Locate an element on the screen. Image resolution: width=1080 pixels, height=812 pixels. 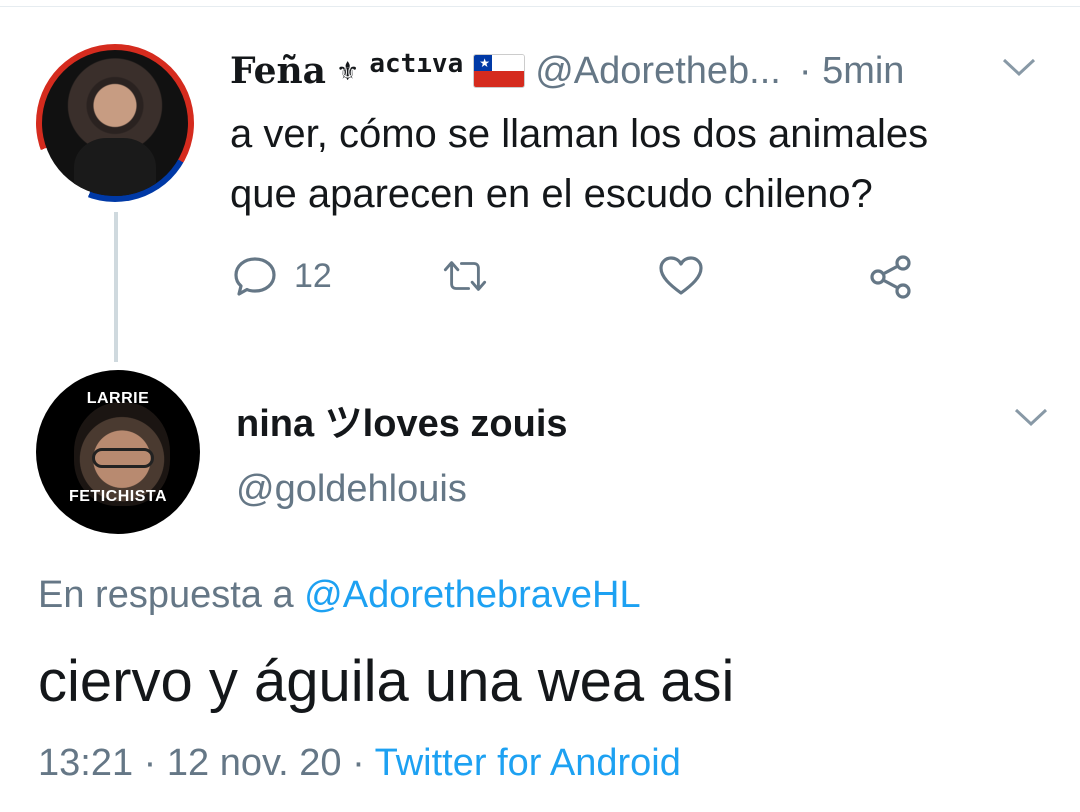
retweet-button is located at coordinates (465, 276).